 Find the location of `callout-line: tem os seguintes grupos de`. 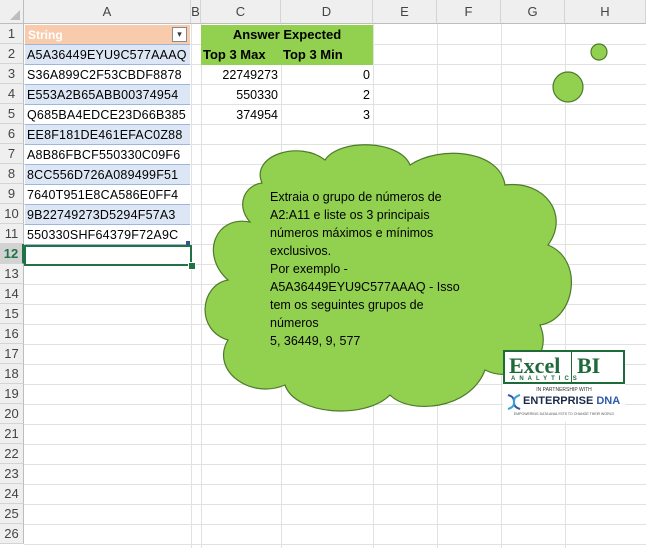

callout-line: tem os seguintes grupos de is located at coordinates (347, 305).